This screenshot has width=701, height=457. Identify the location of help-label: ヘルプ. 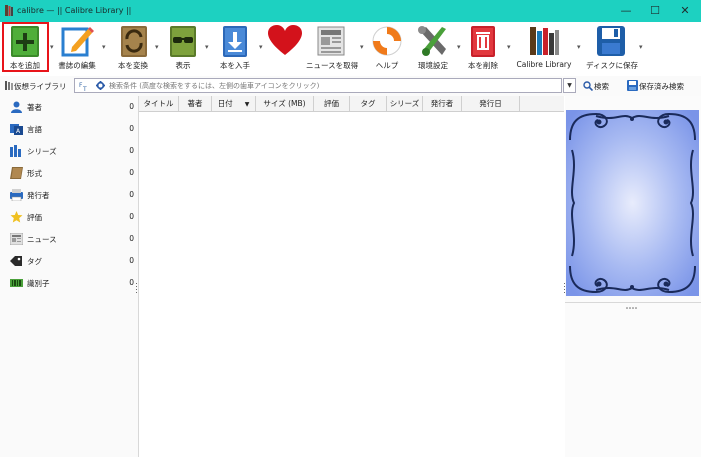
(387, 65).